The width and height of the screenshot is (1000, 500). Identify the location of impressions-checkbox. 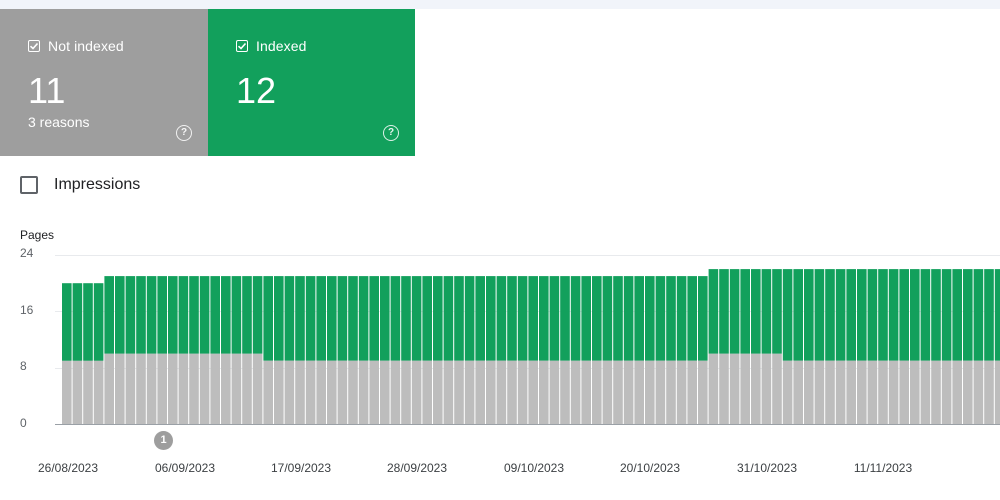
(29, 185).